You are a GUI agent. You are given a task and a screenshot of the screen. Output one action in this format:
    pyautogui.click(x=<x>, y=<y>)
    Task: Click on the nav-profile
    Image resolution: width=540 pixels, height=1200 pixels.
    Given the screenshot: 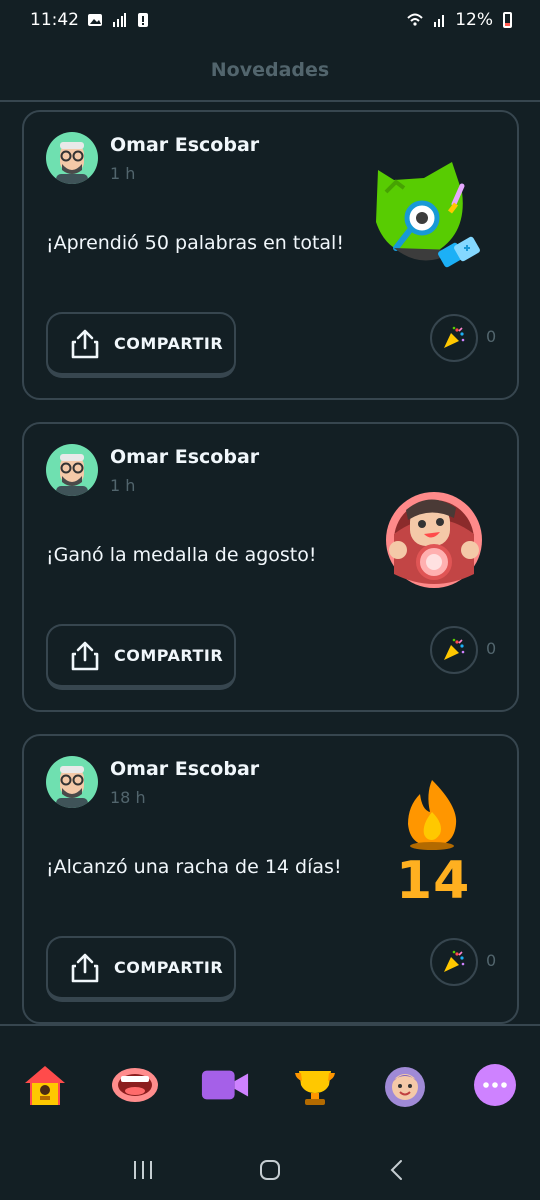 What is the action you would take?
    pyautogui.click(x=405, y=1085)
    